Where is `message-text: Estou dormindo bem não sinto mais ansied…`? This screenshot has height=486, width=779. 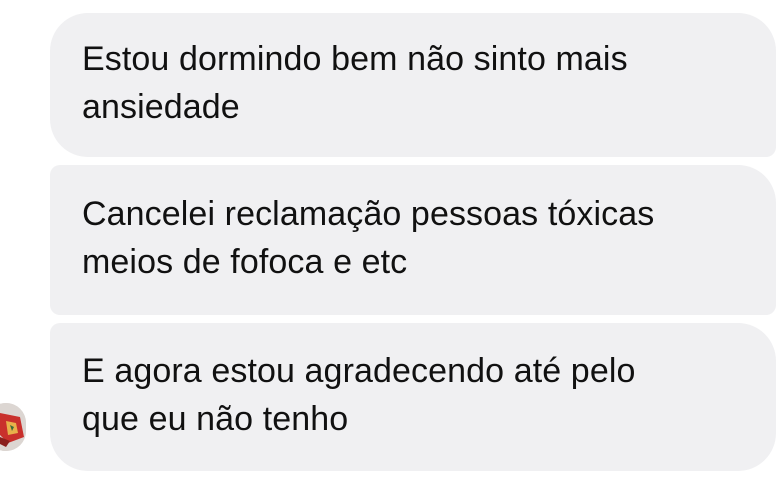 message-text: Estou dormindo bem não sinto mais ansied… is located at coordinates (355, 83).